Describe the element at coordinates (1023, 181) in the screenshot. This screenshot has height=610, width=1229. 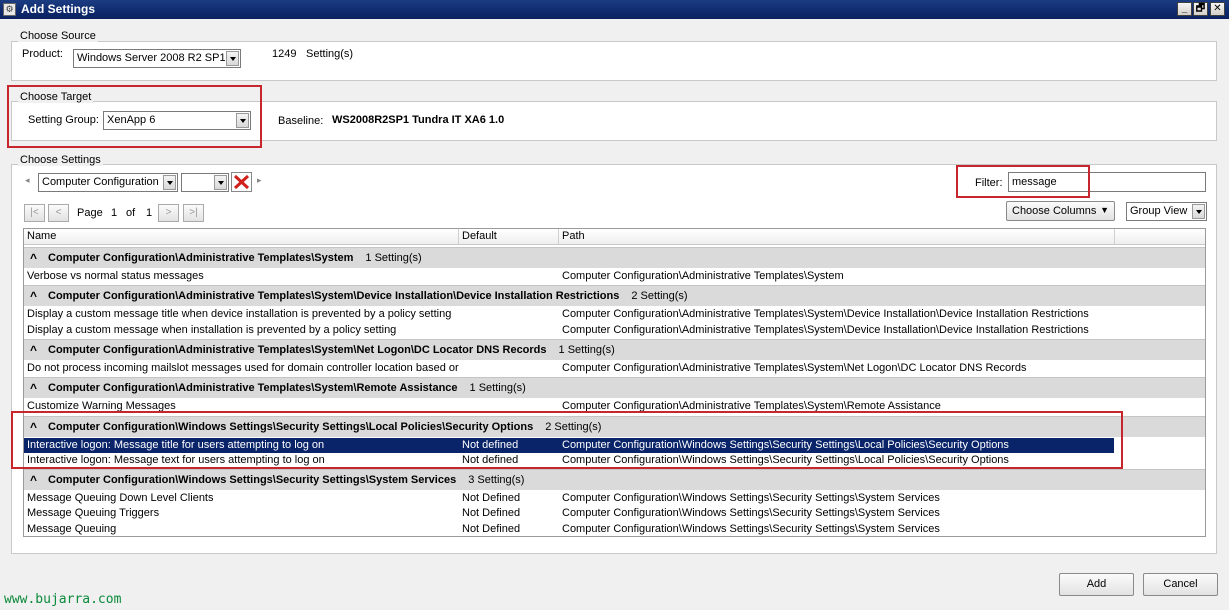
I see `filter-highlight` at that location.